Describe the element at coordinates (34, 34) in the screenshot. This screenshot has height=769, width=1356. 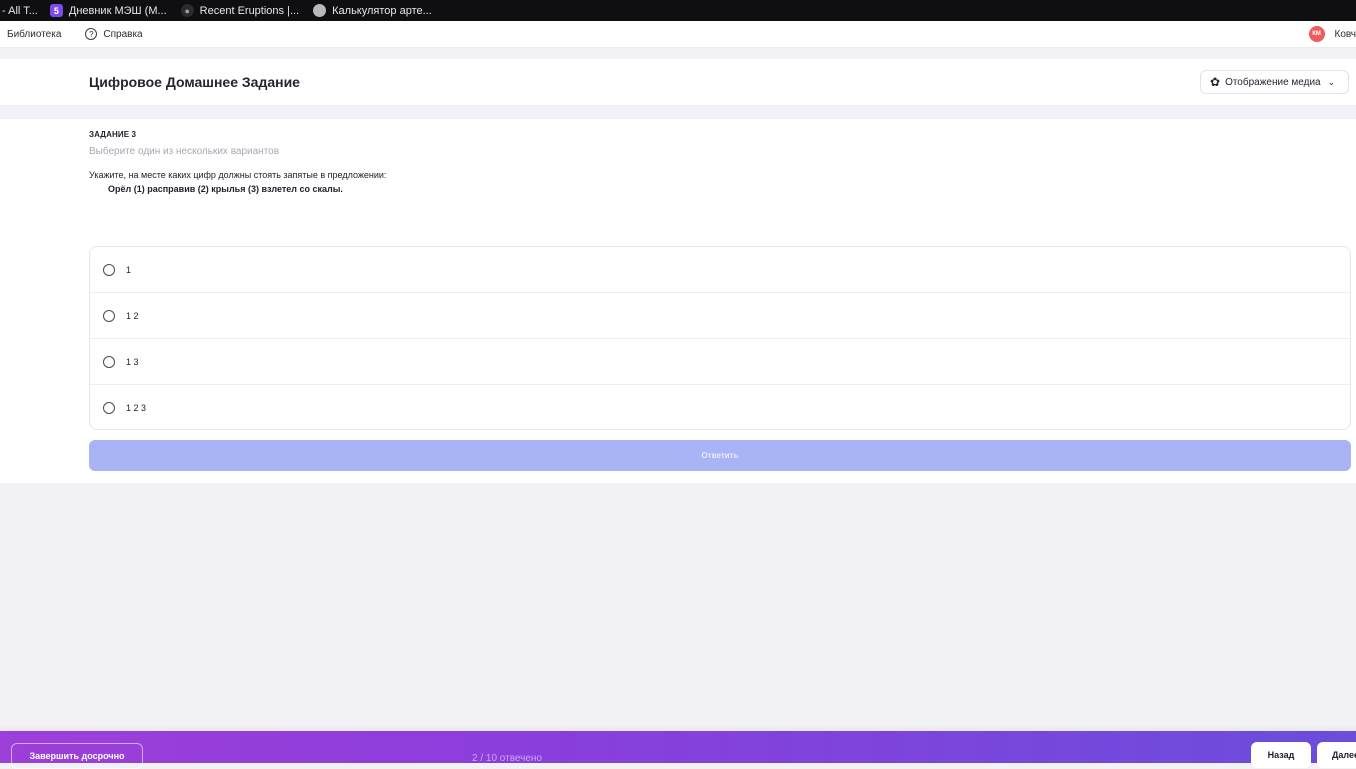
I see `library-link: Библиотека` at that location.